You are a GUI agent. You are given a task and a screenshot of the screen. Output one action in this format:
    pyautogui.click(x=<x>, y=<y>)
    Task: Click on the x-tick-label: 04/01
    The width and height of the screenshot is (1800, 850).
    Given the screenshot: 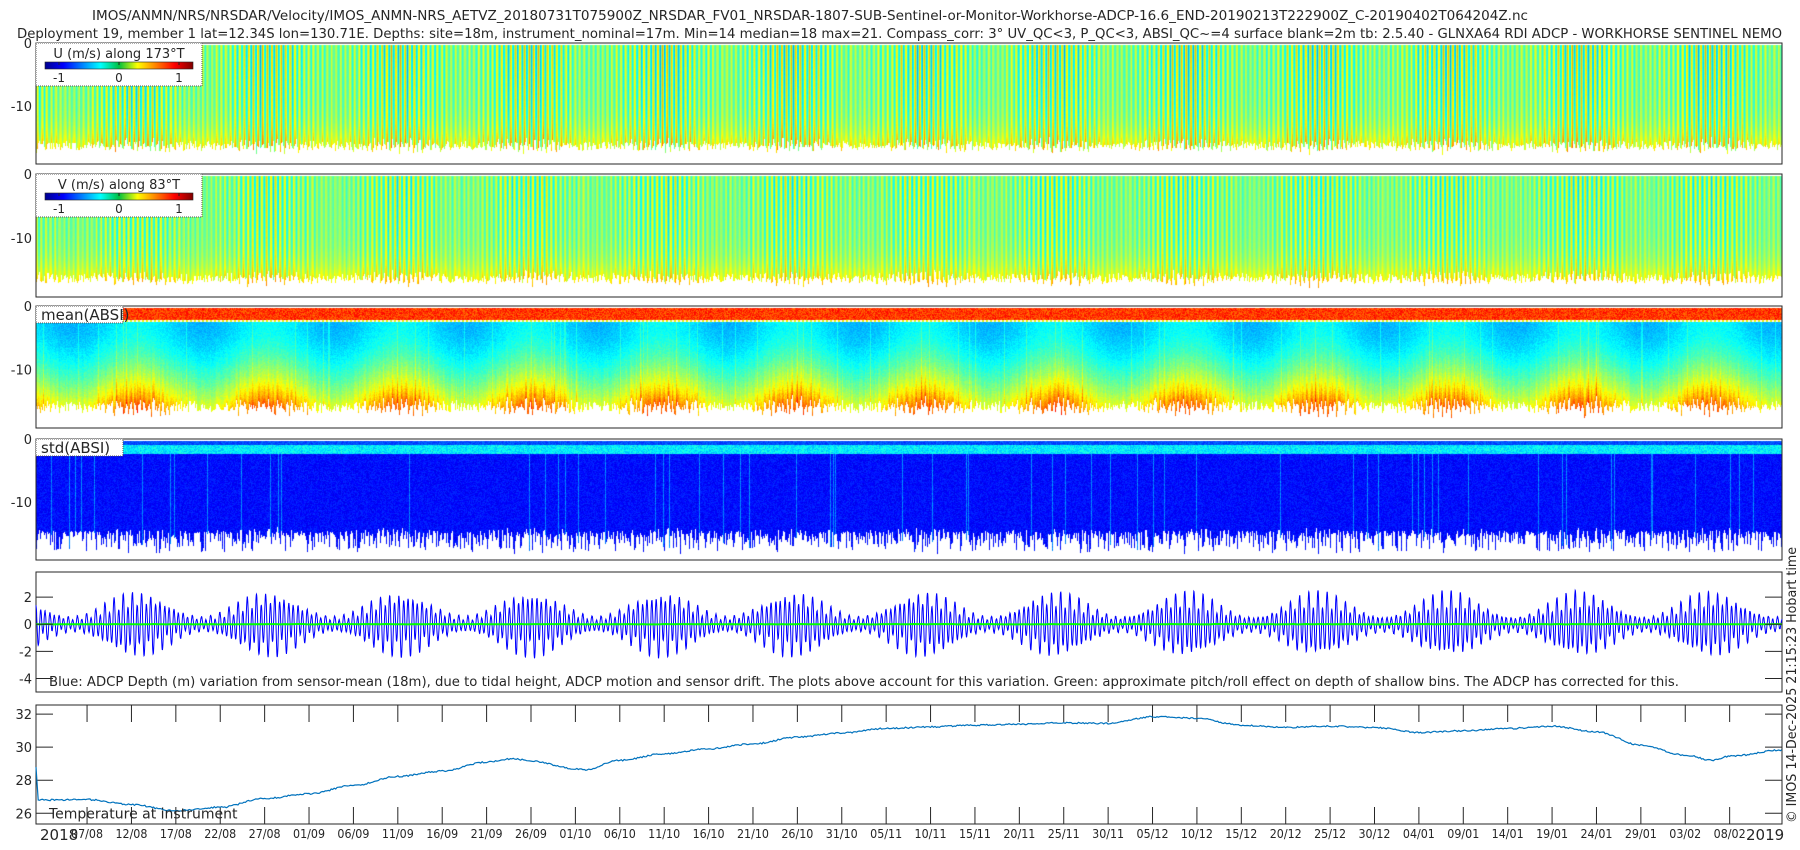 What is the action you would take?
    pyautogui.click(x=1419, y=834)
    